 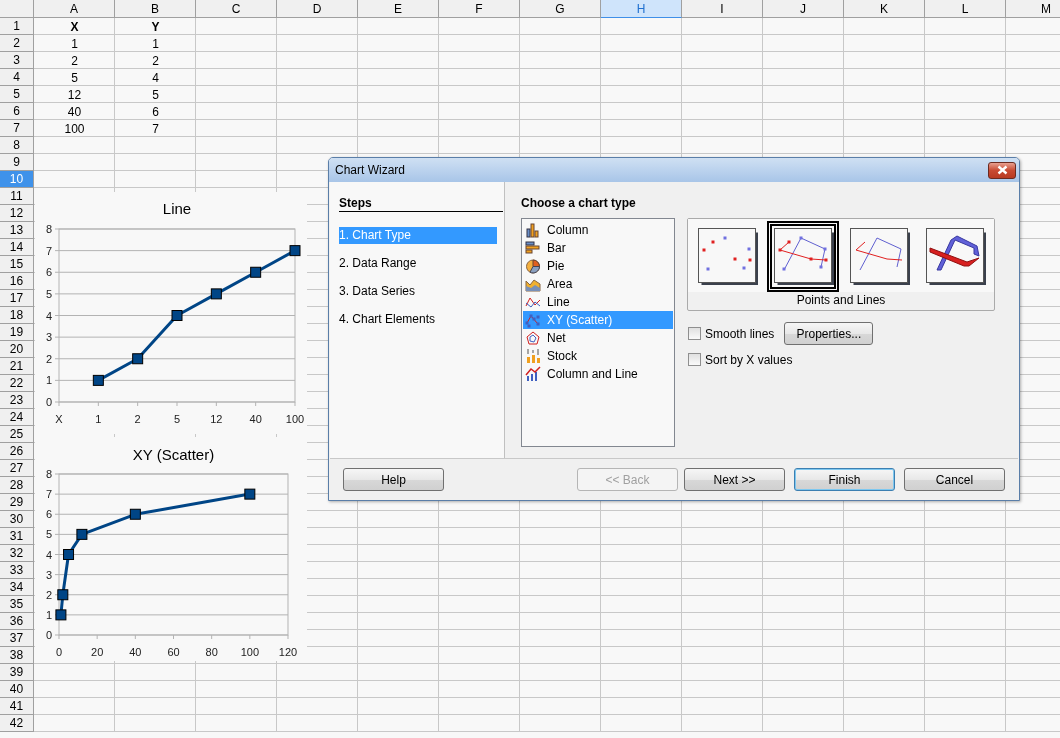 What do you see at coordinates (17, 519) in the screenshot?
I see `row-number: 30` at bounding box center [17, 519].